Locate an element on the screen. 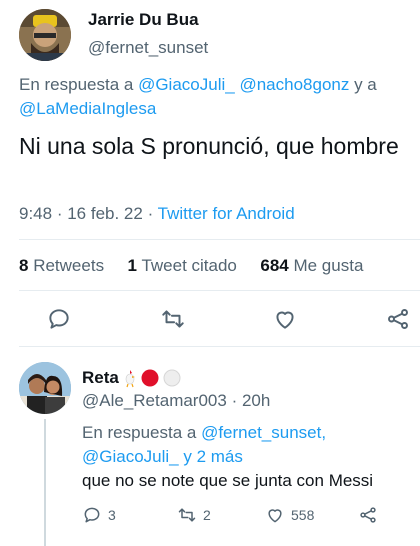  reply-retweet-action: 2 is located at coordinates (194, 515).